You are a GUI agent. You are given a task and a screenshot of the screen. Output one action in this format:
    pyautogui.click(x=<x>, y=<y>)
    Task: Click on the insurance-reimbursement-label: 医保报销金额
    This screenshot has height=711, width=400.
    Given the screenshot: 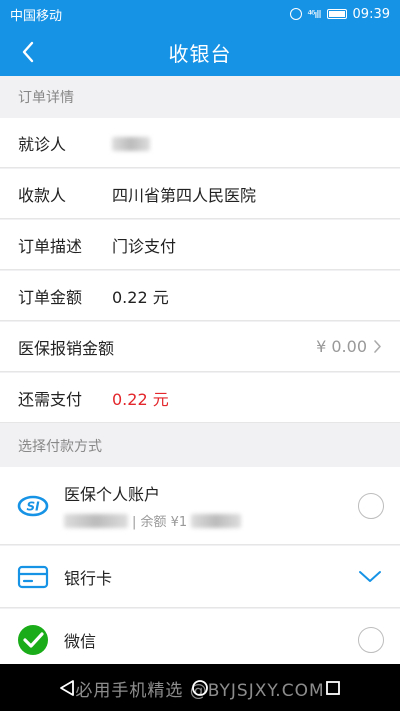 What is the action you would take?
    pyautogui.click(x=66, y=348)
    